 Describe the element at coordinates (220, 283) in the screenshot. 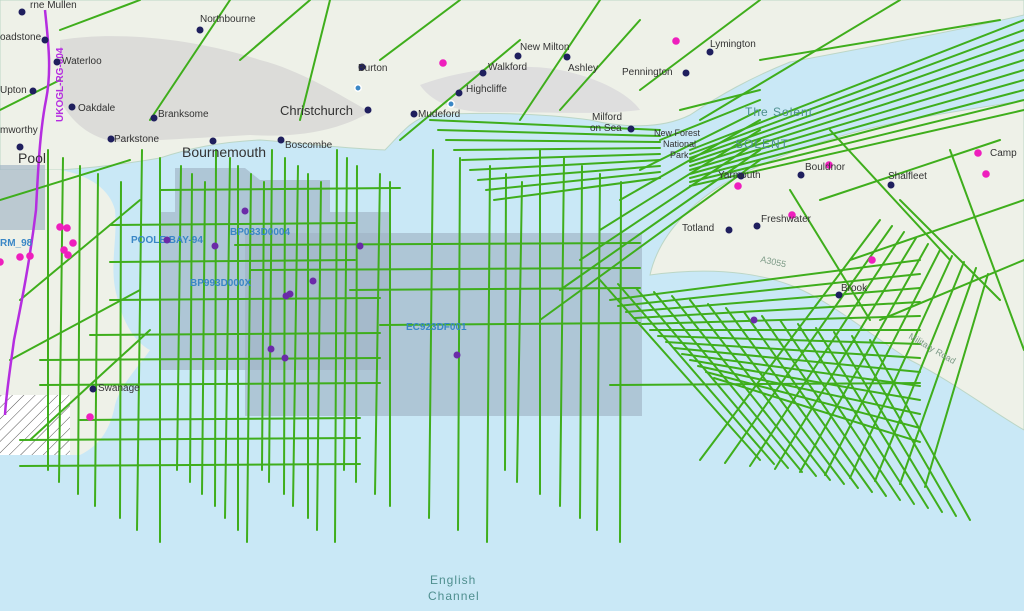

I see `block-label-bp993d000x: BP993D000X` at that location.